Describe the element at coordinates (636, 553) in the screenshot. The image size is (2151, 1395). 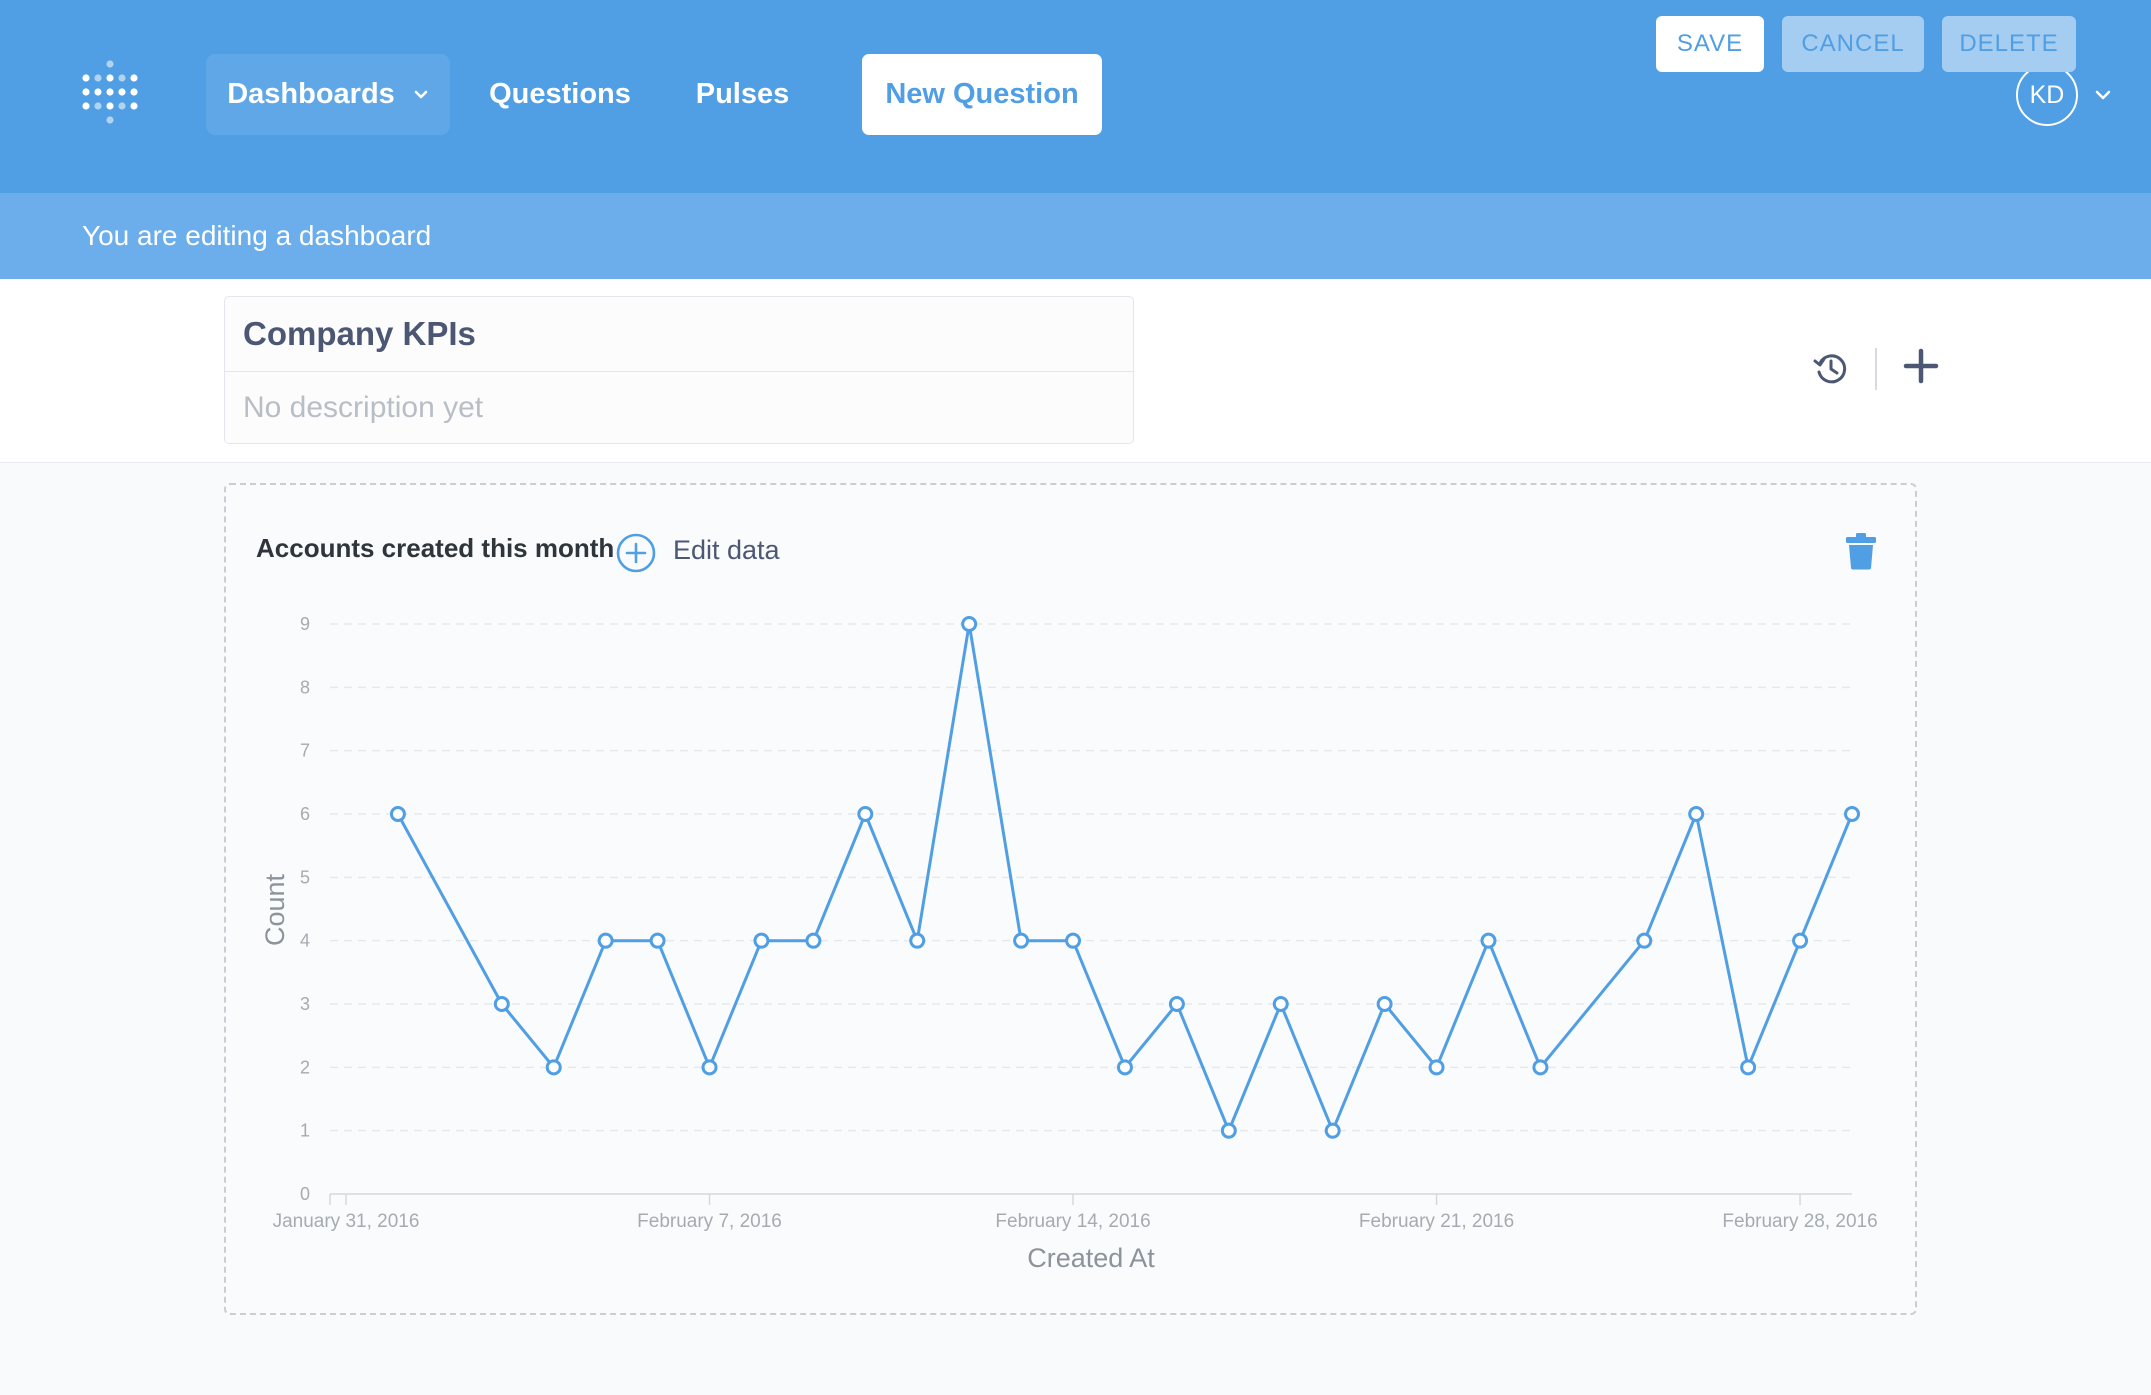
I see `add-series-plus-icon` at that location.